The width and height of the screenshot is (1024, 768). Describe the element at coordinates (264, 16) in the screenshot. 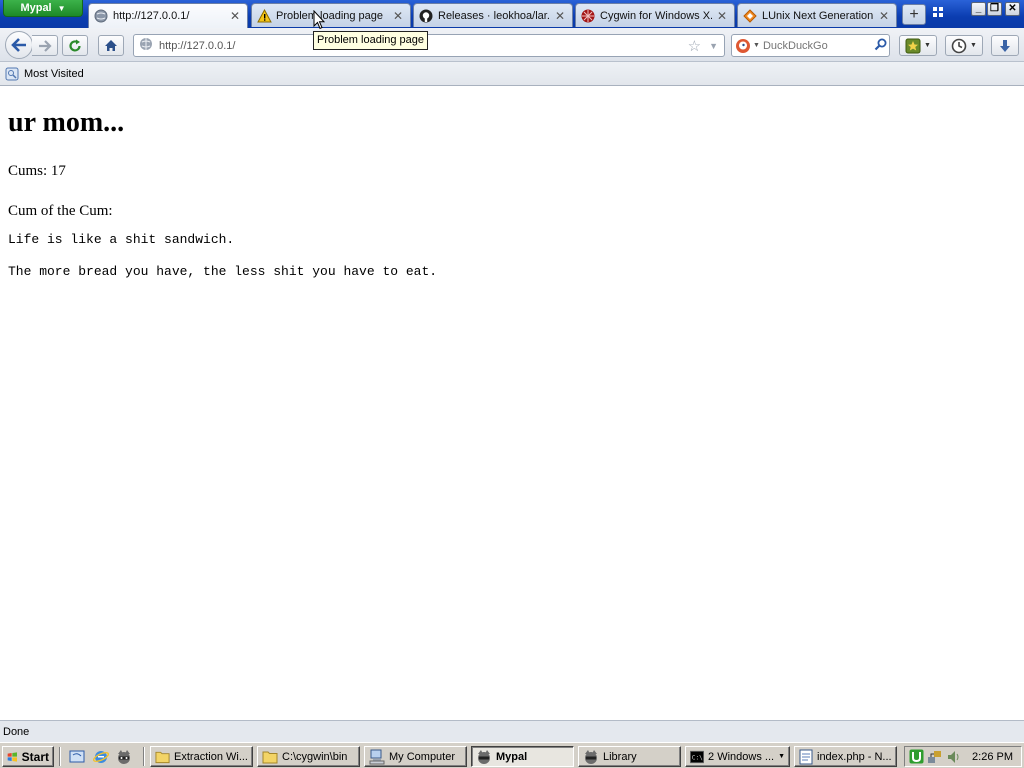

I see `warning-icon` at that location.